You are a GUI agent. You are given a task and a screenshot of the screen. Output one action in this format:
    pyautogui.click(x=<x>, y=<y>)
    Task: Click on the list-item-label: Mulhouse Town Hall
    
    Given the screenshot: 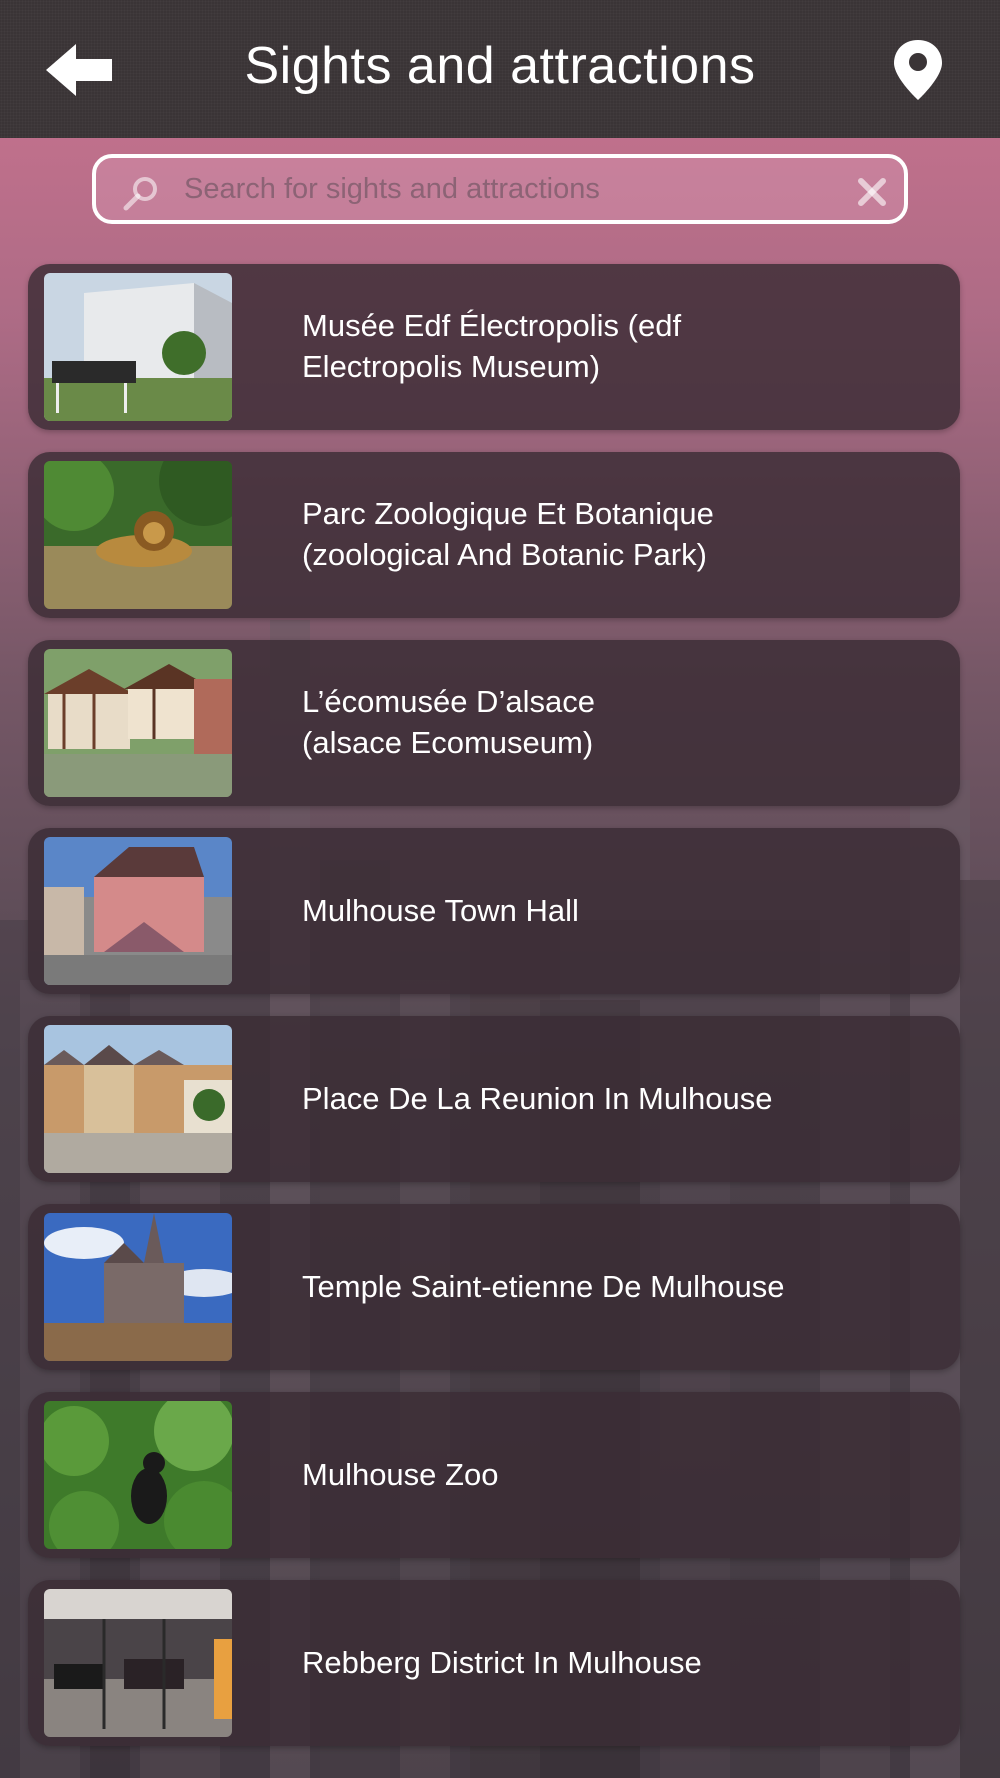 What is the action you would take?
    pyautogui.click(x=440, y=910)
    